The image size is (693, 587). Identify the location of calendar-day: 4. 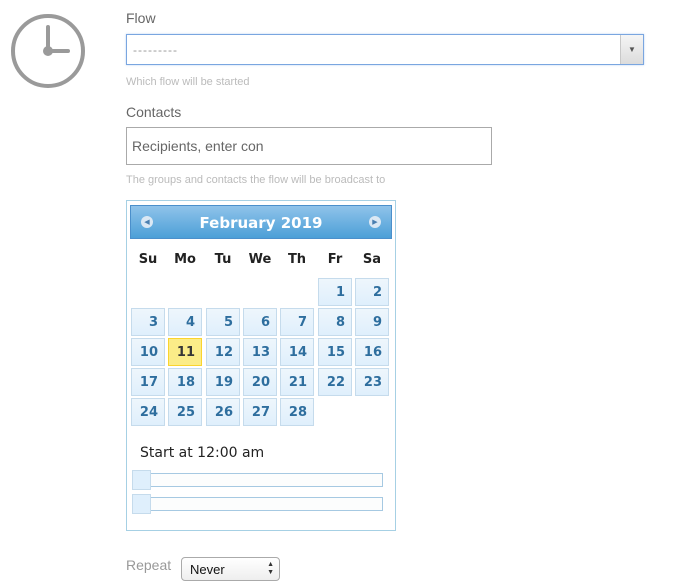
(185, 322).